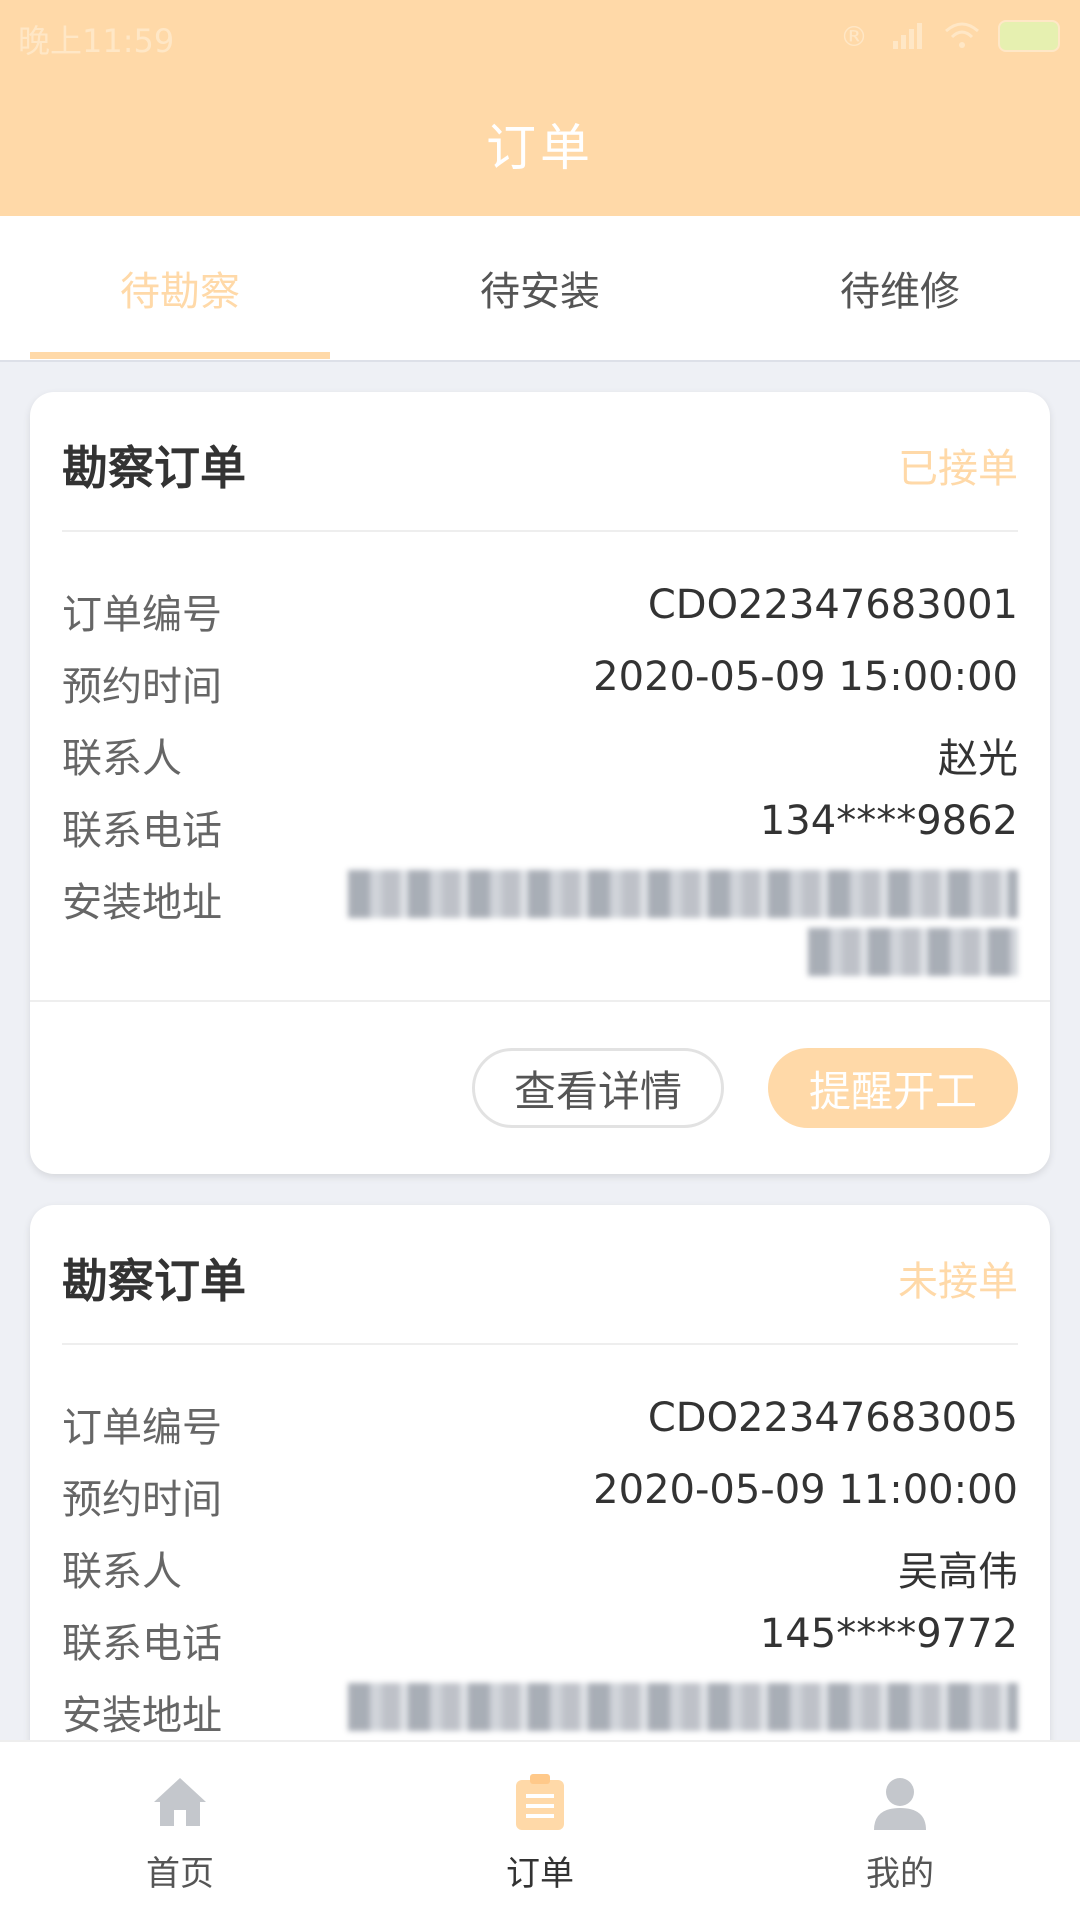 Image resolution: width=1080 pixels, height=1922 pixels. Describe the element at coordinates (540, 1001) in the screenshot. I see `card-divider` at that location.